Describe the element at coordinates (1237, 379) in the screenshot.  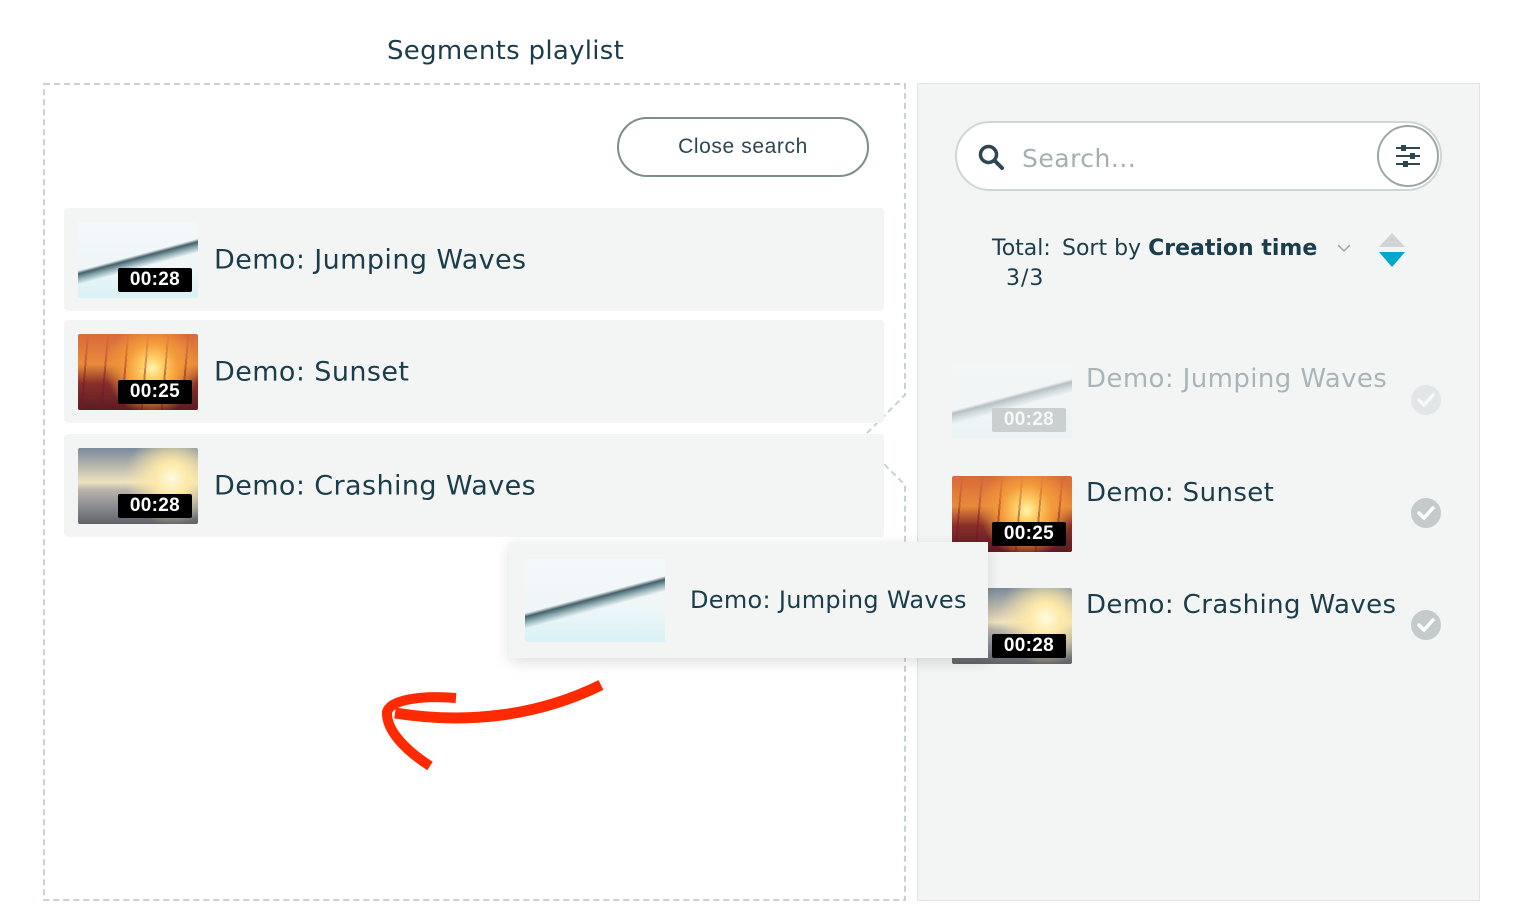
I see `result-title: Demo: Jumping Waves` at that location.